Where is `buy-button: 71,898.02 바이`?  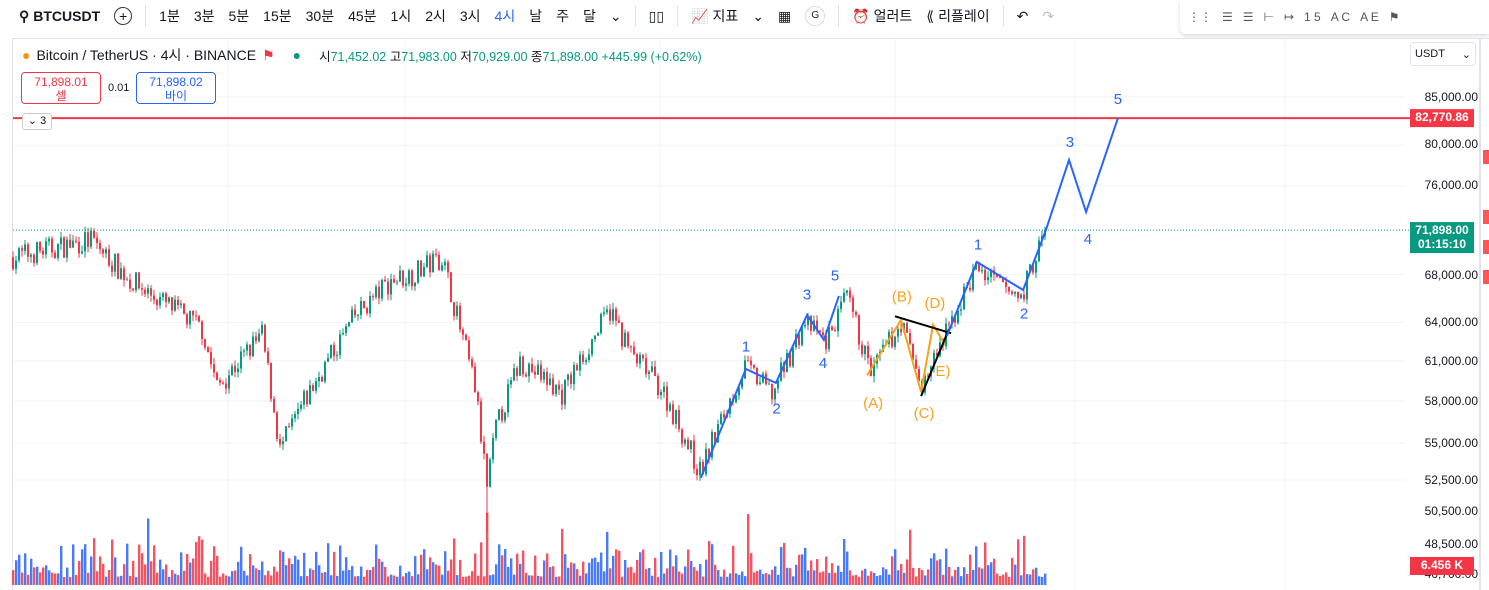 buy-button: 71,898.02 바이 is located at coordinates (176, 88).